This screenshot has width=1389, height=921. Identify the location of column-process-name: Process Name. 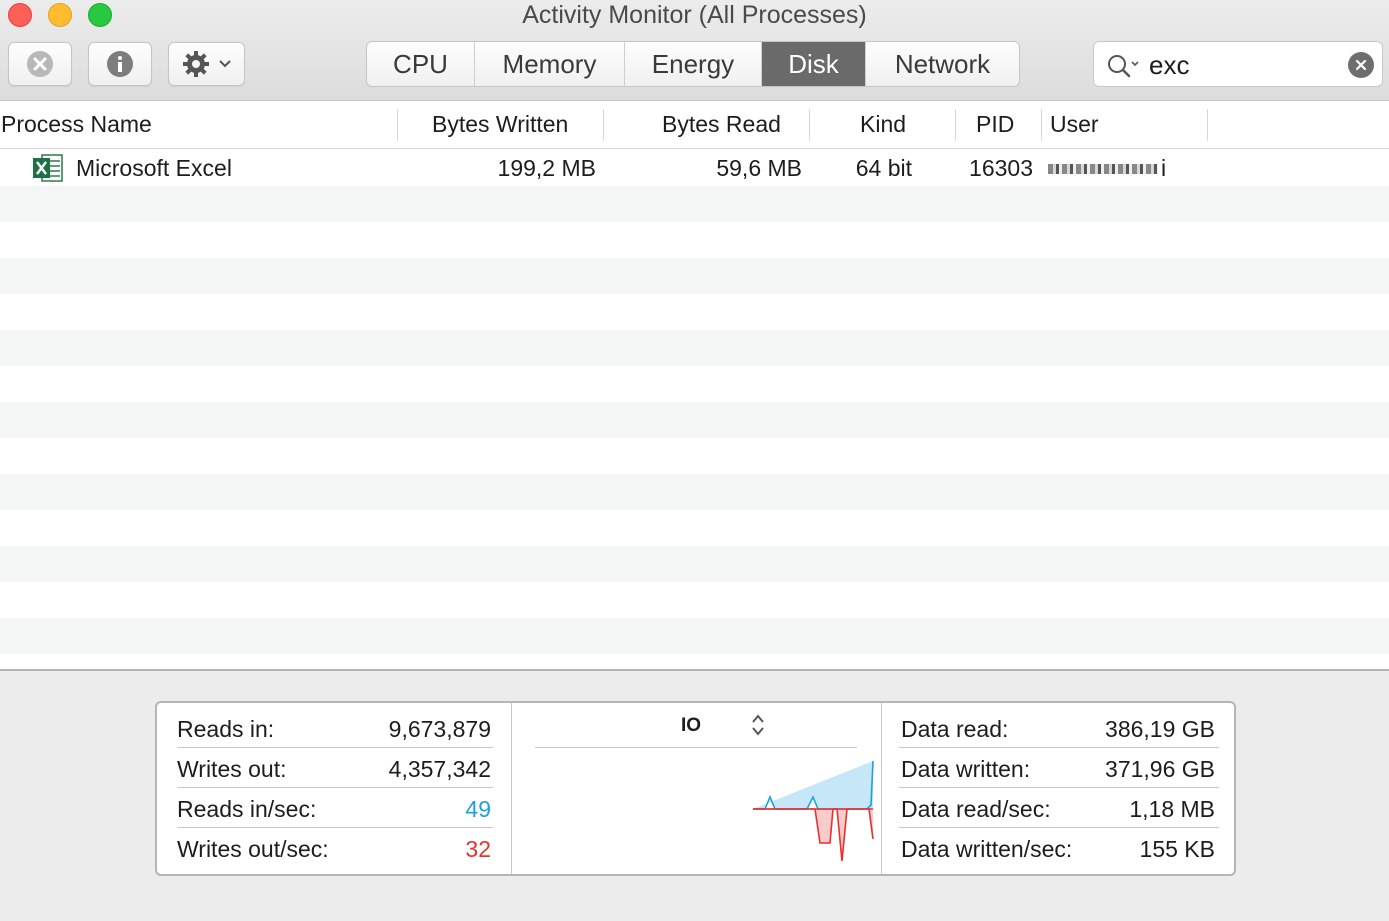
(76, 125).